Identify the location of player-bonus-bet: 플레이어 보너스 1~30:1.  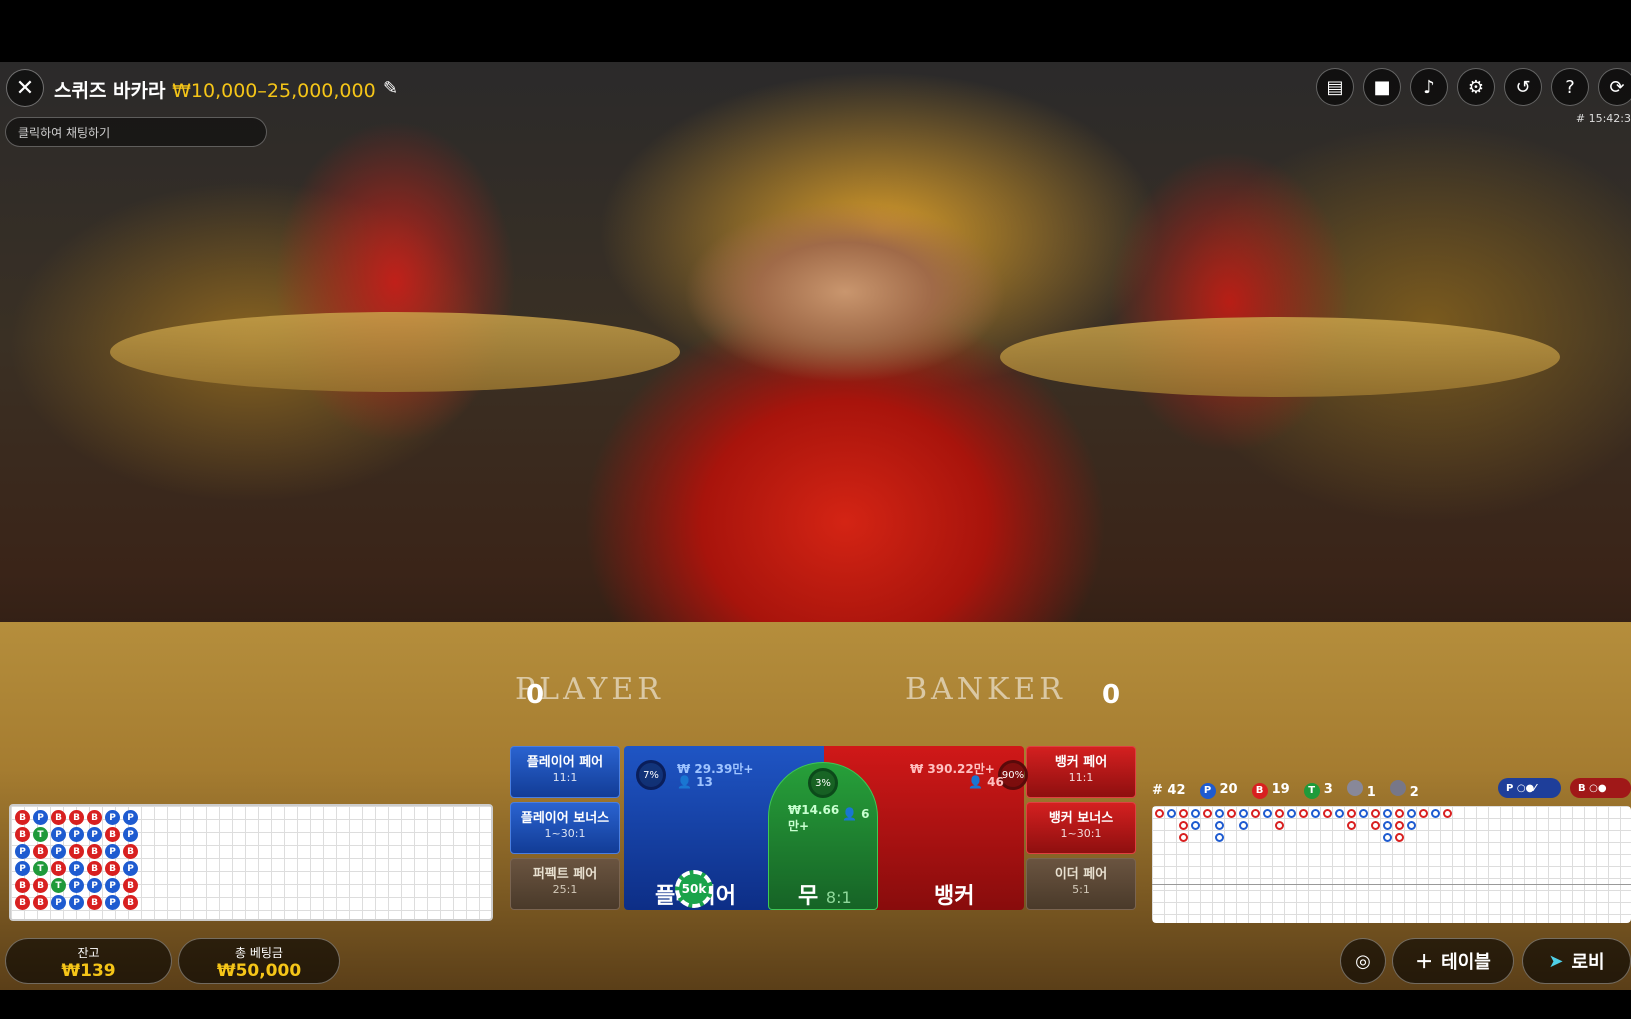
(565, 828).